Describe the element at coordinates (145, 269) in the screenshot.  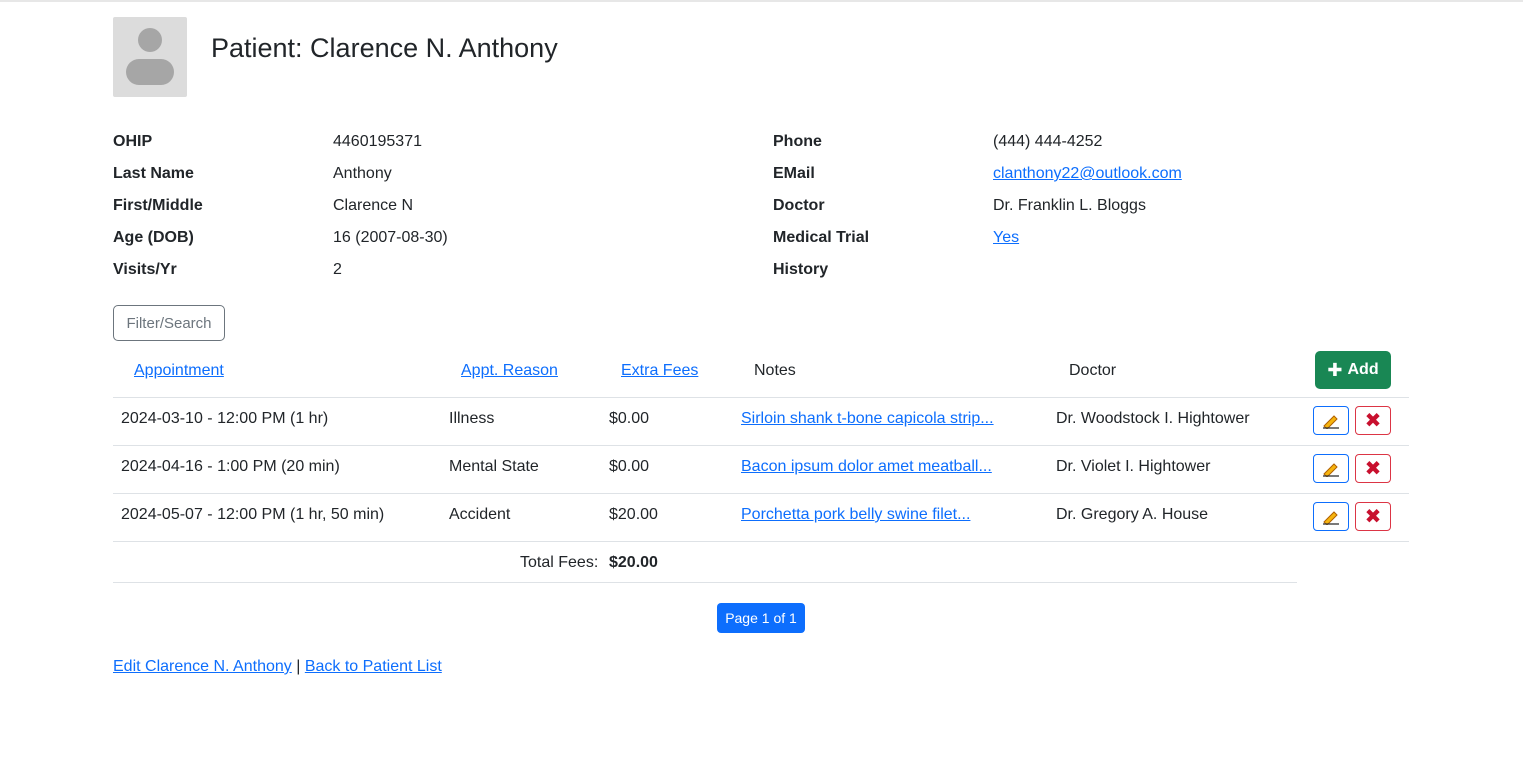
I see `label-visits: Visits/Yr` at that location.